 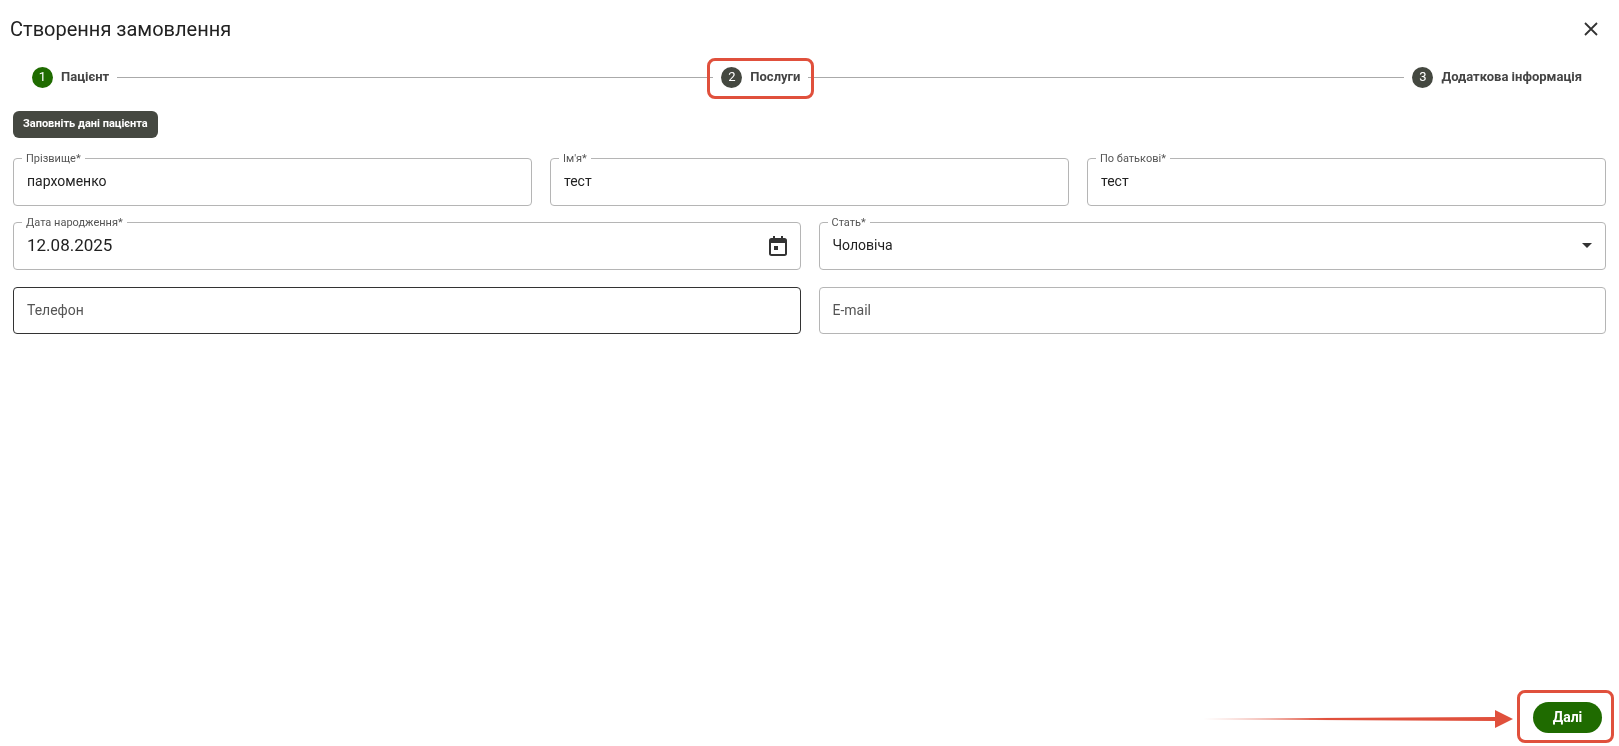 What do you see at coordinates (272, 178) in the screenshot?
I see `input-field: Прізвище* пархоменко` at bounding box center [272, 178].